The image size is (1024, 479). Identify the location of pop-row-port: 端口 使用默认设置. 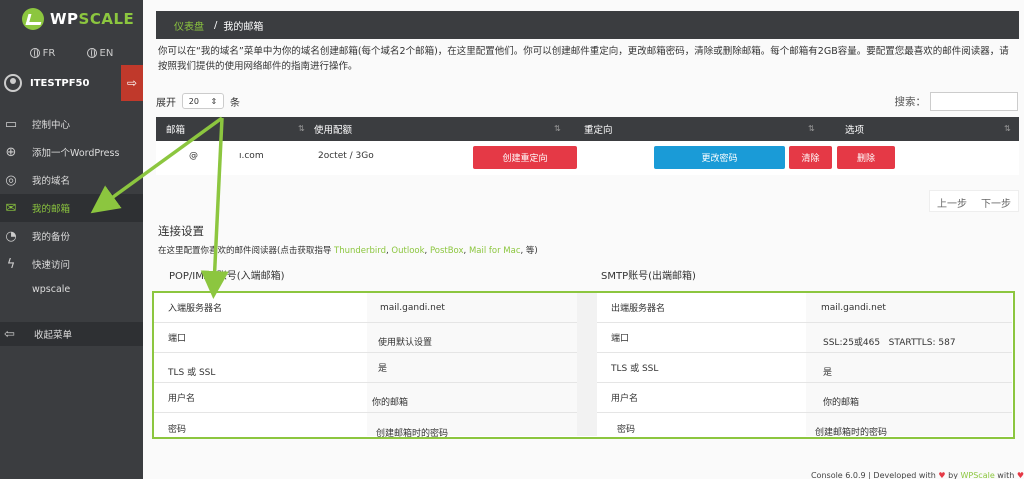
(365, 338).